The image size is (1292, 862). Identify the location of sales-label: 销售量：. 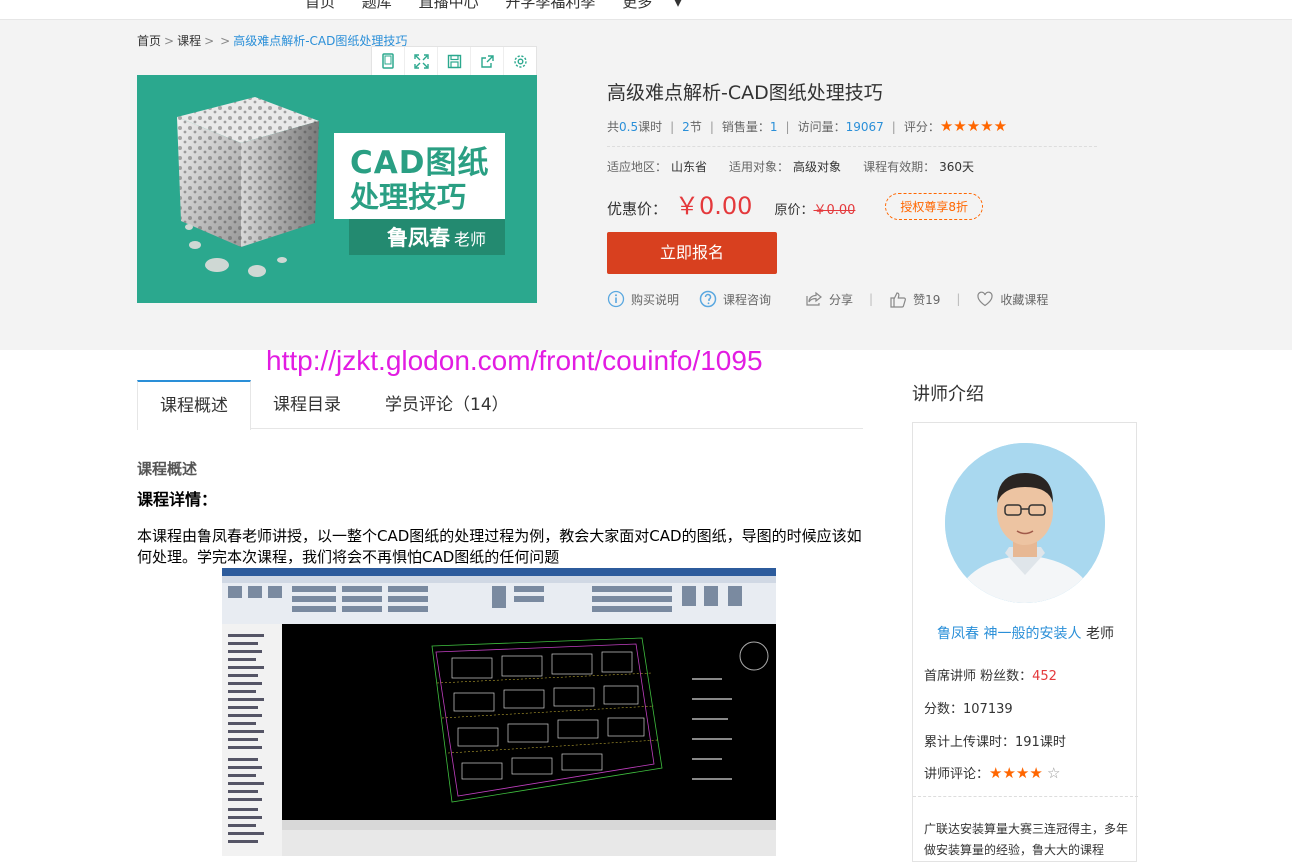
(745, 127).